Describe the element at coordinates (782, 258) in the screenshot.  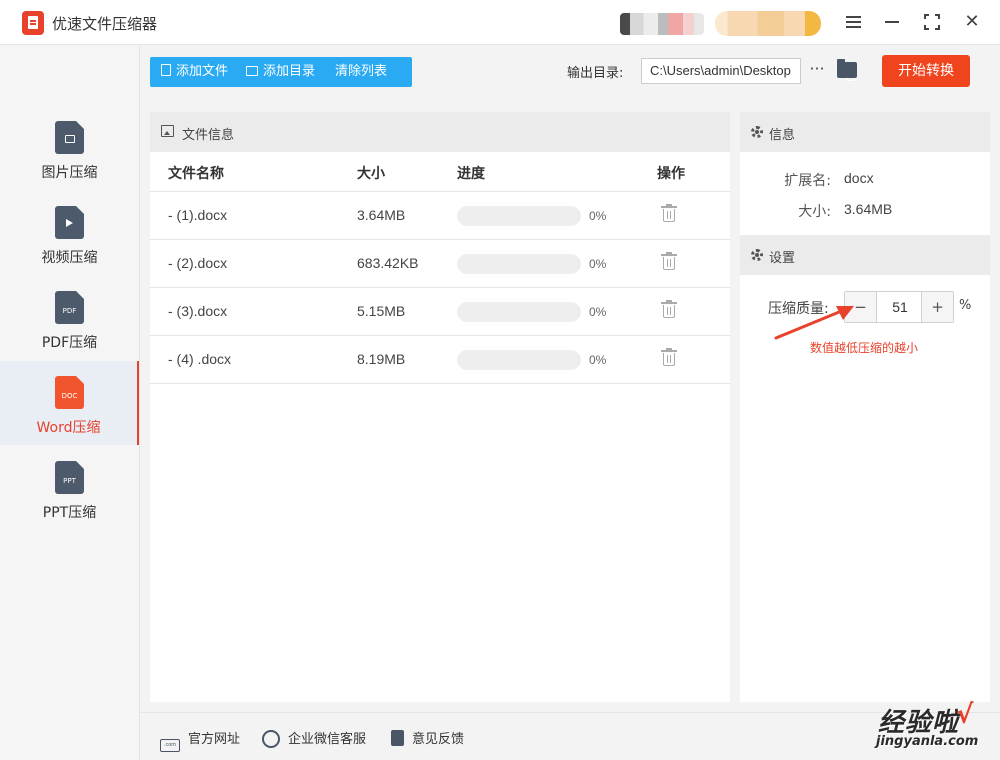
I see `settings-title: 设置` at that location.